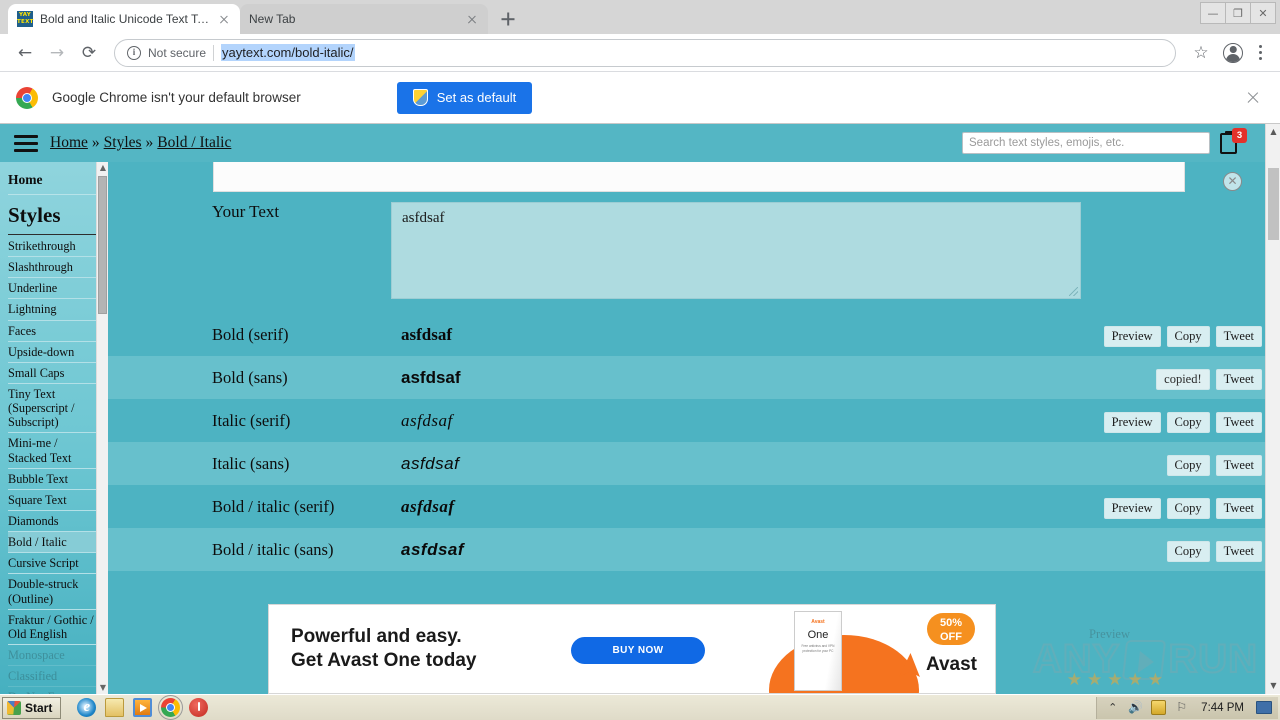 This screenshot has height=720, width=1280. I want to click on tab-title: New Tab, so click(272, 19).